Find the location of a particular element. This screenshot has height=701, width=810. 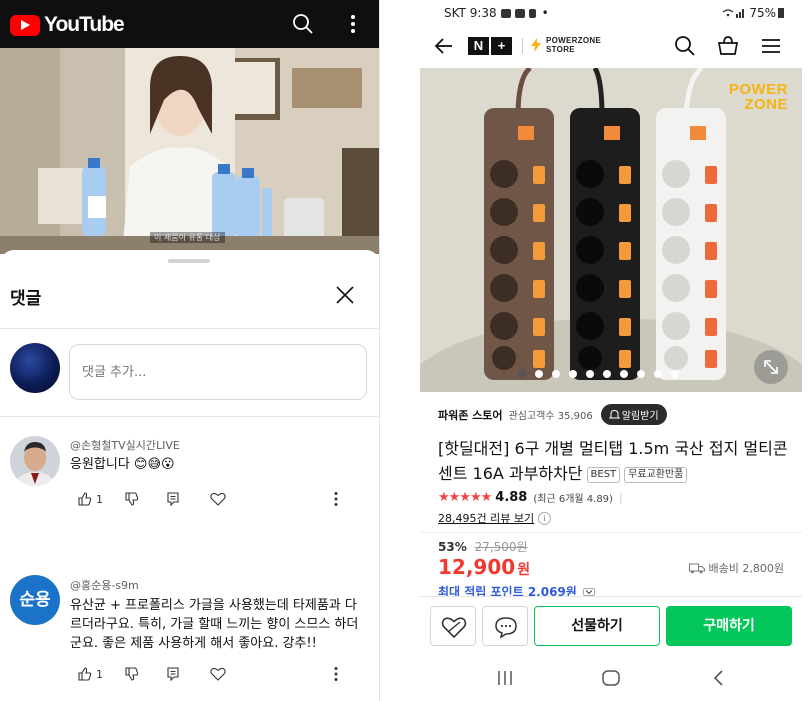

thumbs-down-icon is located at coordinates (132, 499).